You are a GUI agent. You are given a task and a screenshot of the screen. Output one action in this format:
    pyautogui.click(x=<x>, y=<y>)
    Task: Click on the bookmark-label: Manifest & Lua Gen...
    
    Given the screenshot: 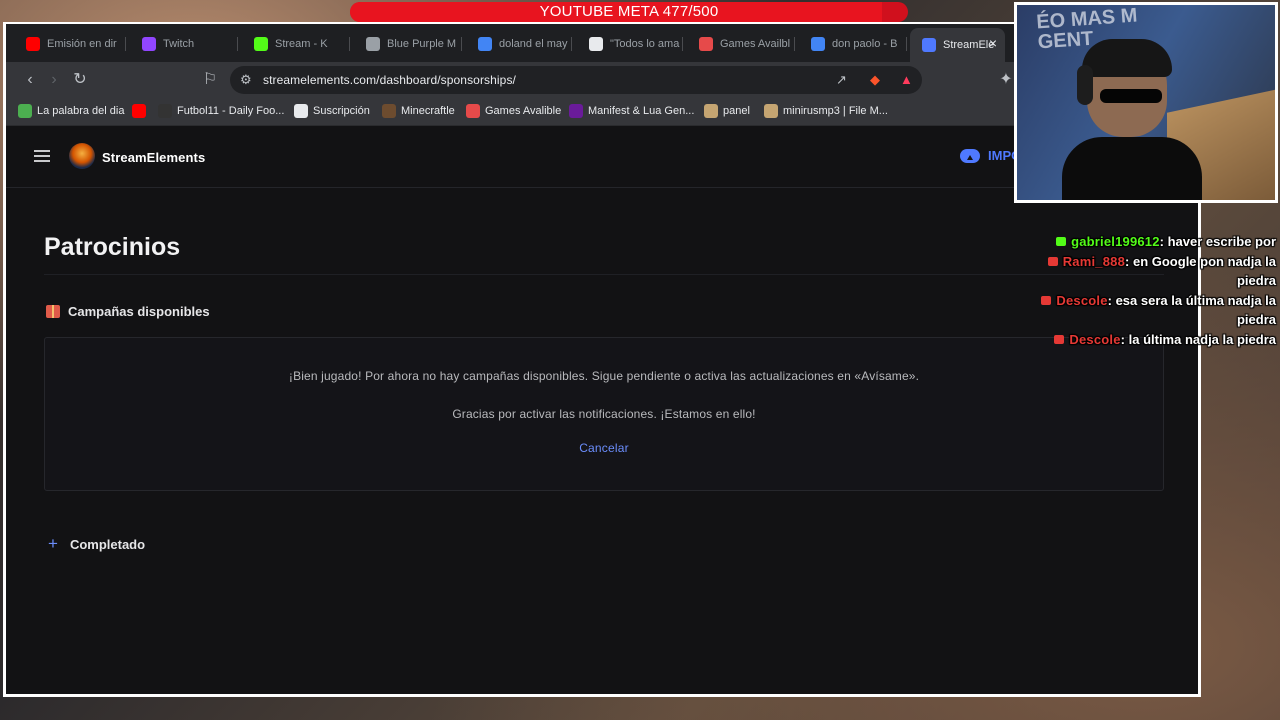 What is the action you would take?
    pyautogui.click(x=641, y=111)
    